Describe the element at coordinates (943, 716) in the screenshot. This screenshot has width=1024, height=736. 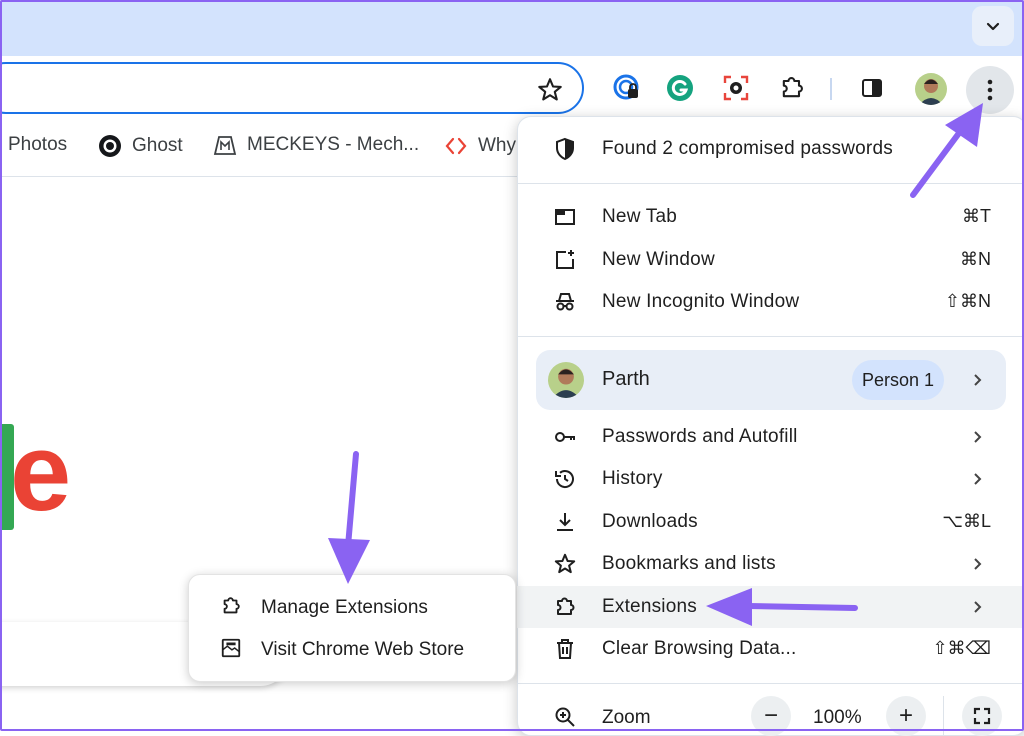
I see `zoom-divider` at that location.